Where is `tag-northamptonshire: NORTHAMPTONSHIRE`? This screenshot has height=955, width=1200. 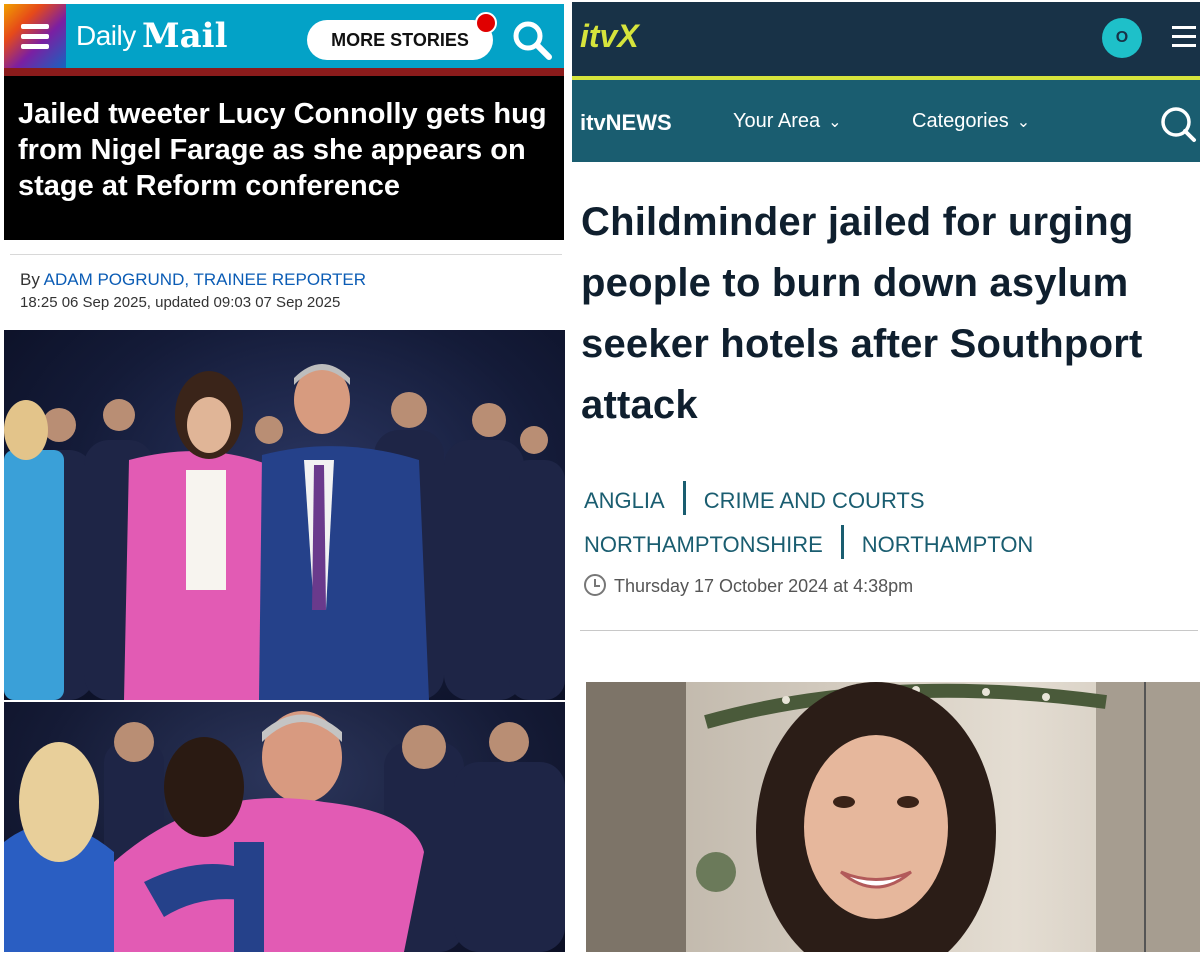
tag-northamptonshire: NORTHAMPTONSHIRE is located at coordinates (703, 544).